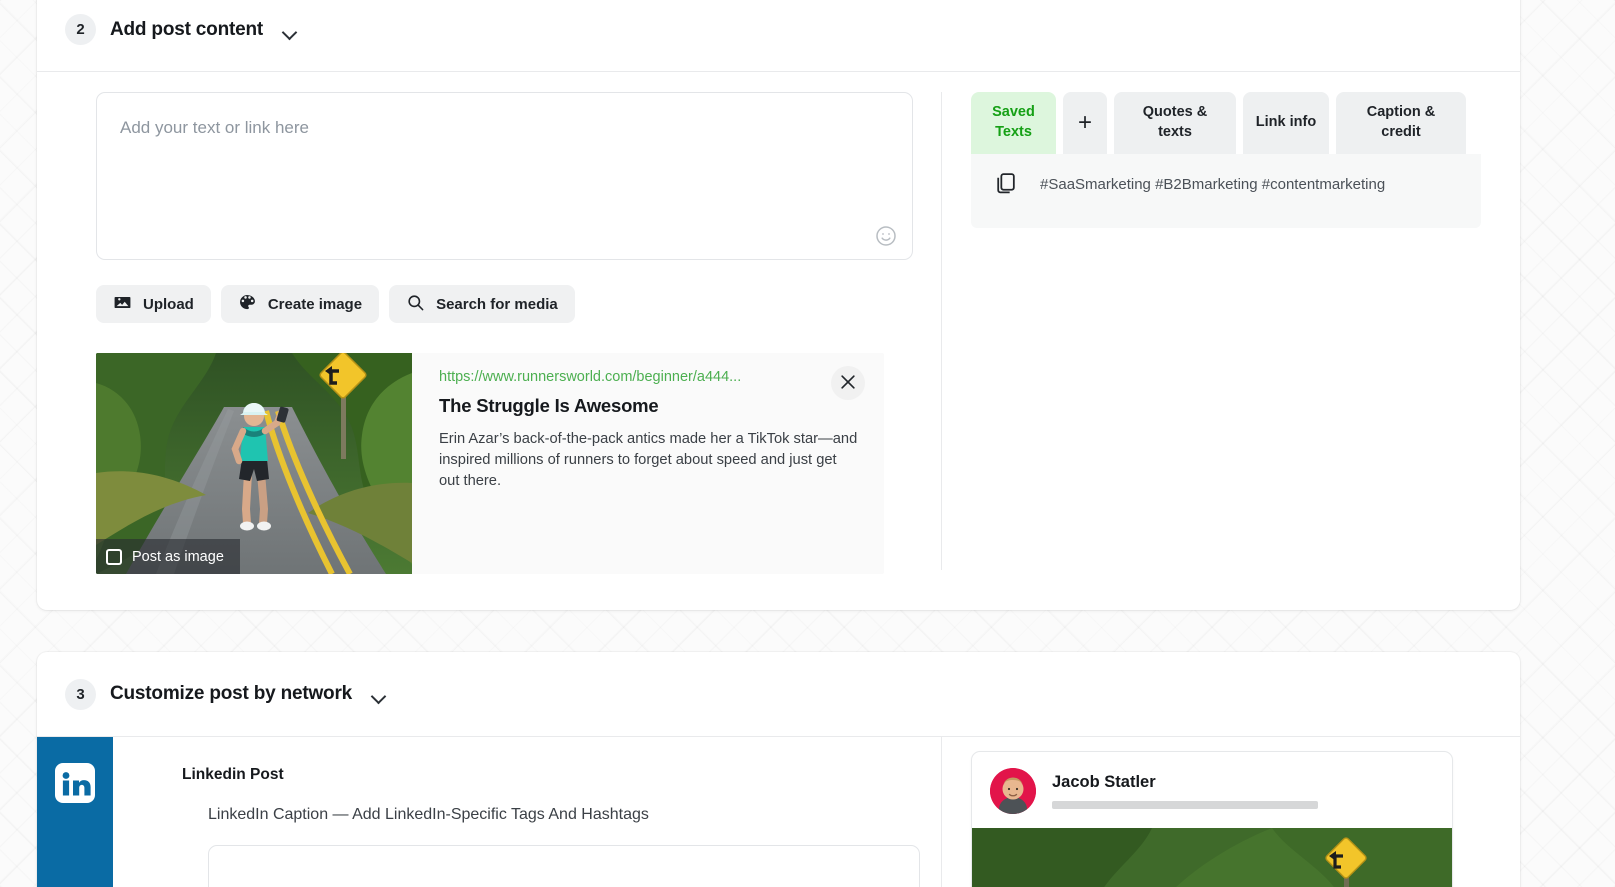  Describe the element at coordinates (254, 463) in the screenshot. I see `link-preview-thumbnail: Post as image` at that location.